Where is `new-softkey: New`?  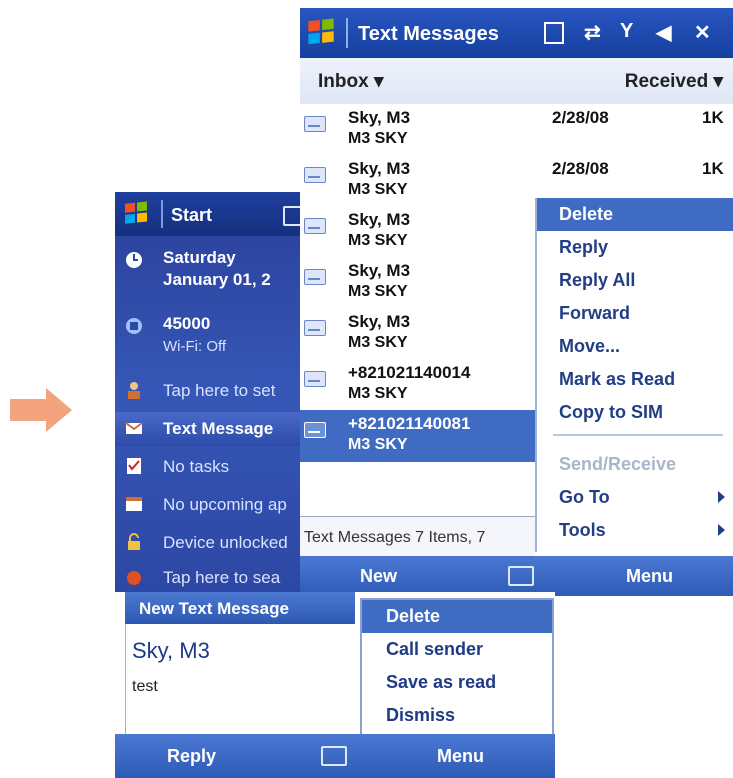 new-softkey: New is located at coordinates (378, 576).